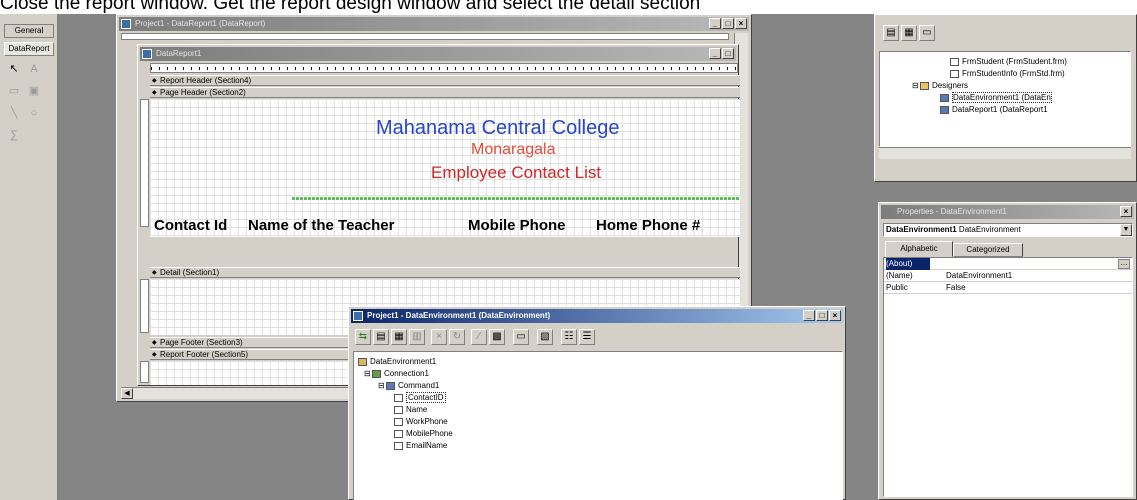 Image resolution: width=1137 pixels, height=500 pixels. What do you see at coordinates (521, 337) in the screenshot?
I see `view-code-icon: ▭` at bounding box center [521, 337].